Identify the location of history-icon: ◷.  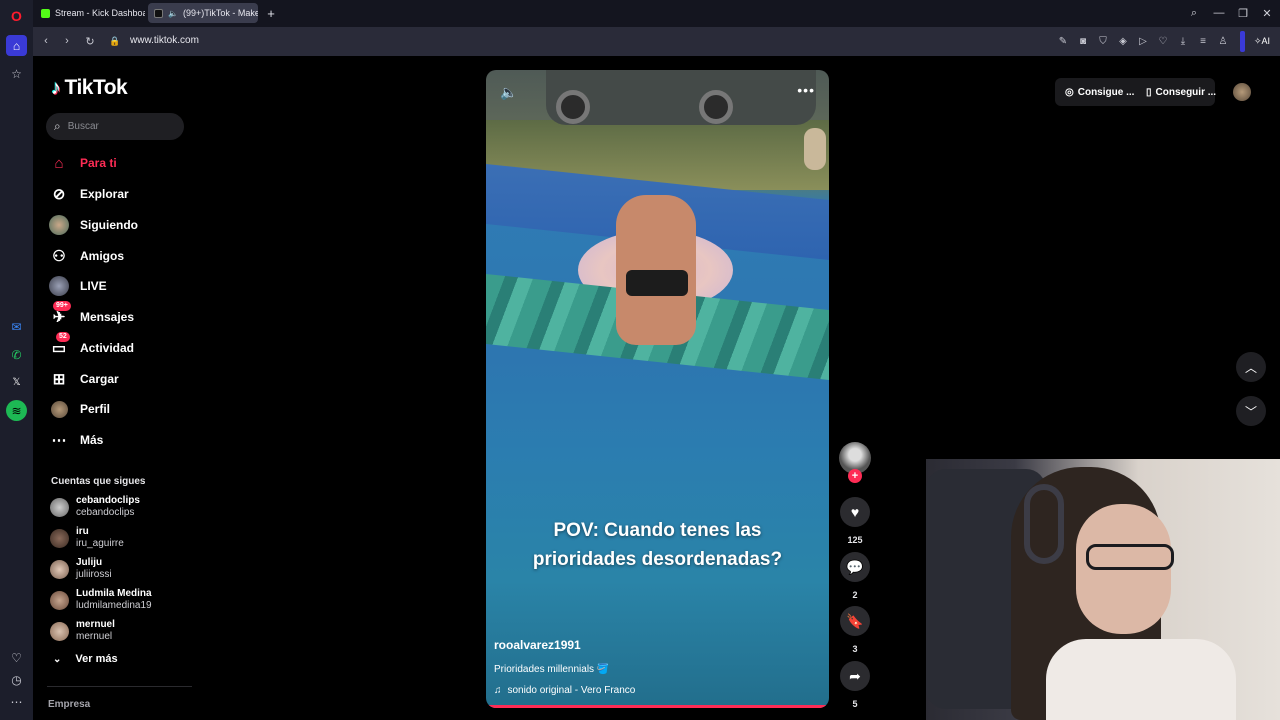
(16, 679).